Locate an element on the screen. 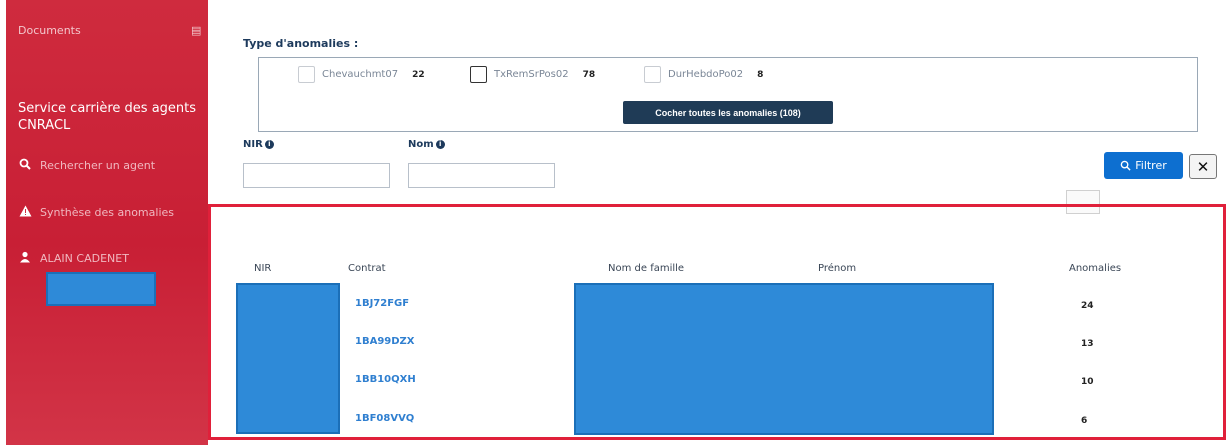 The width and height of the screenshot is (1227, 445). sidebar-item-label: ALAIN CADENET is located at coordinates (84, 258).